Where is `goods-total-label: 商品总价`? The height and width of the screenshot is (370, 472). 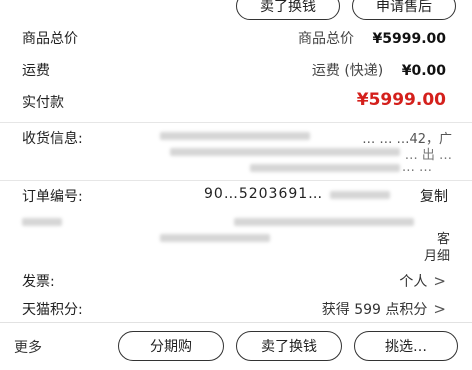 goods-total-label: 商品总价 is located at coordinates (50, 39).